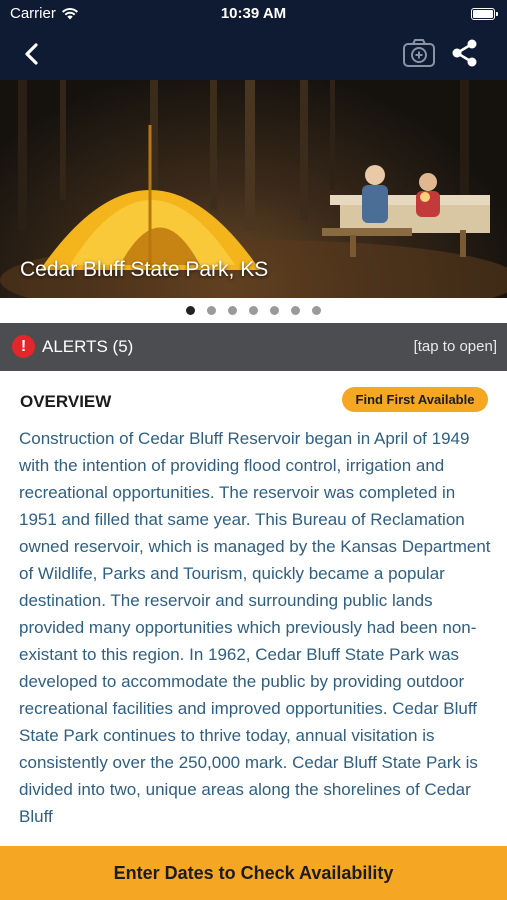  Describe the element at coordinates (144, 269) in the screenshot. I see `park-title: Cedar Bluff State Park, KS` at that location.